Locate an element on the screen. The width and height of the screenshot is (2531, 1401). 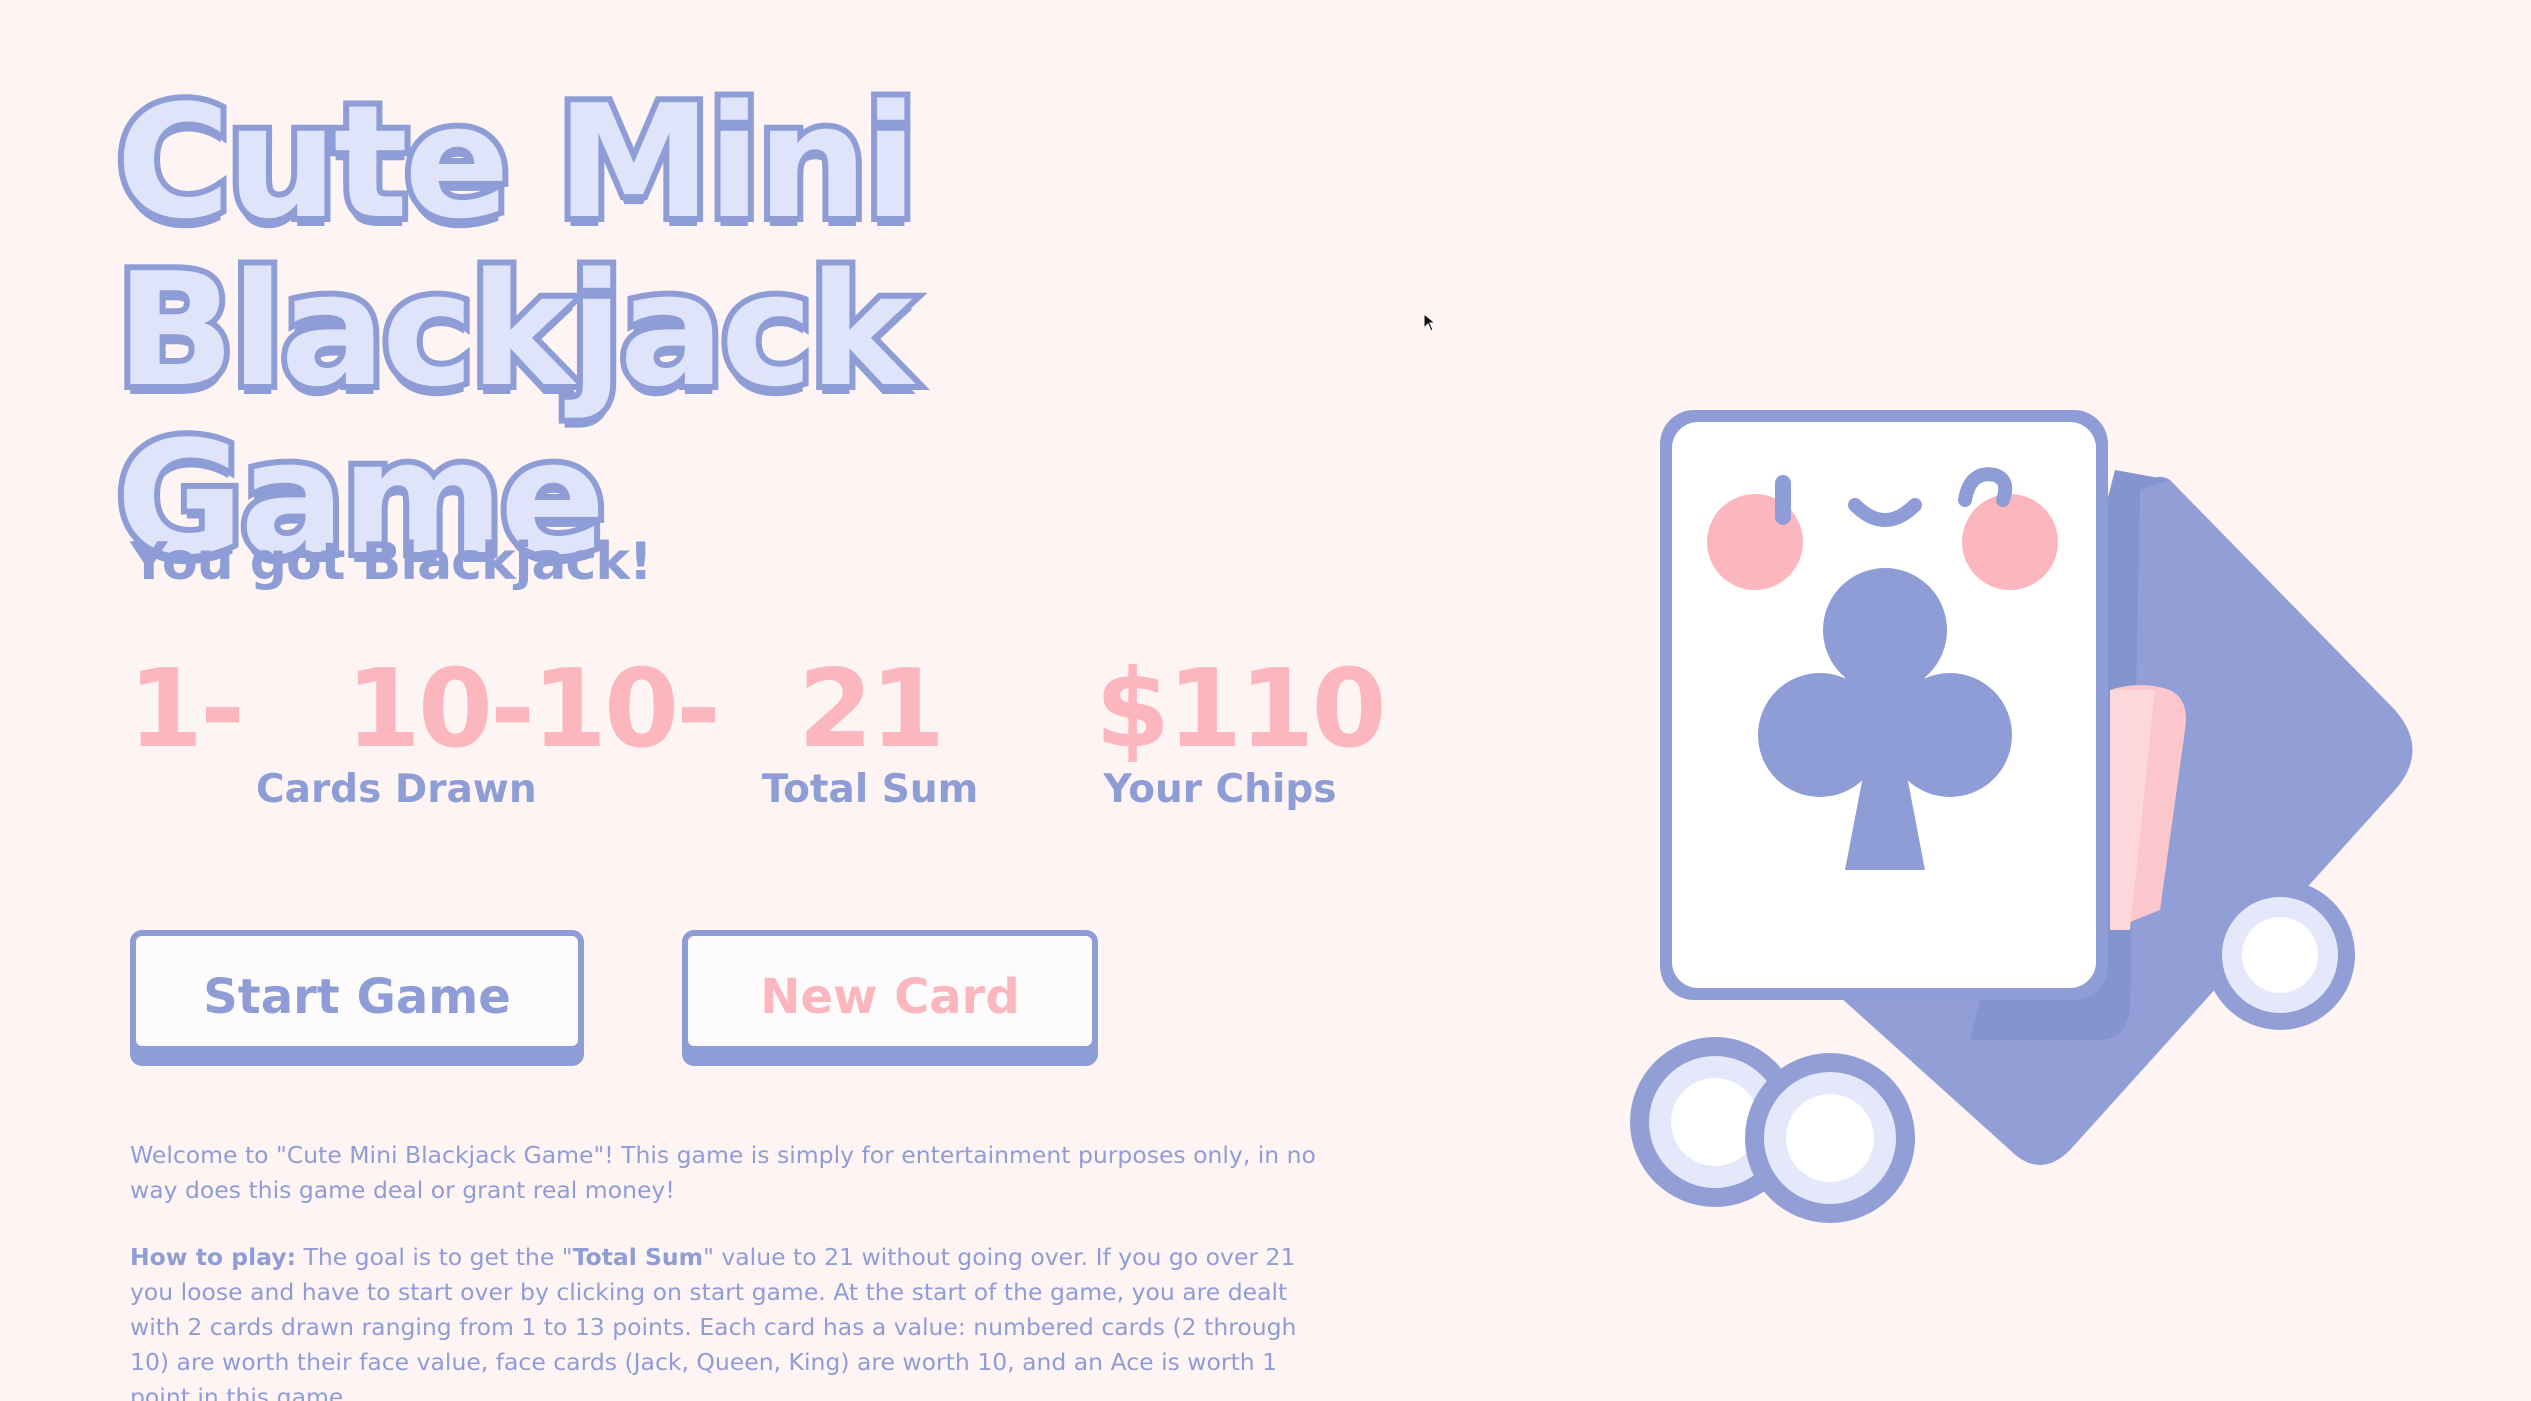
cards-drawn-stat: 1- 10-10- Cards Drawn is located at coordinates (424, 728).